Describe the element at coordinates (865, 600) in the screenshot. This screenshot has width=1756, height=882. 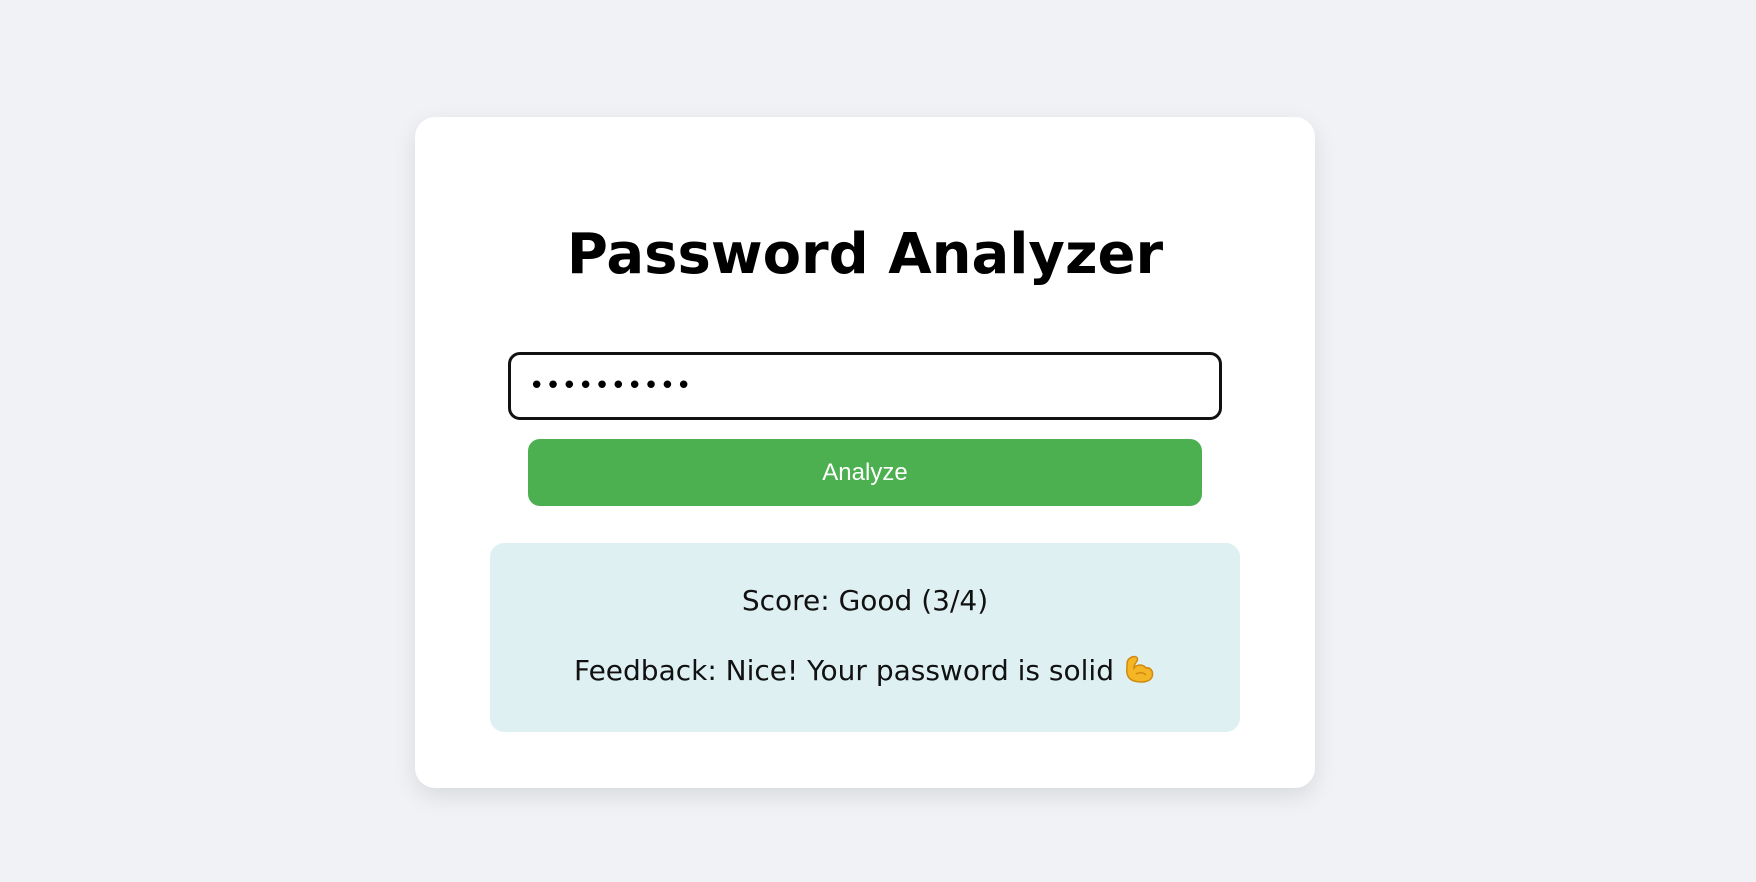
I see `score-text: Score: Good (3/4)` at that location.